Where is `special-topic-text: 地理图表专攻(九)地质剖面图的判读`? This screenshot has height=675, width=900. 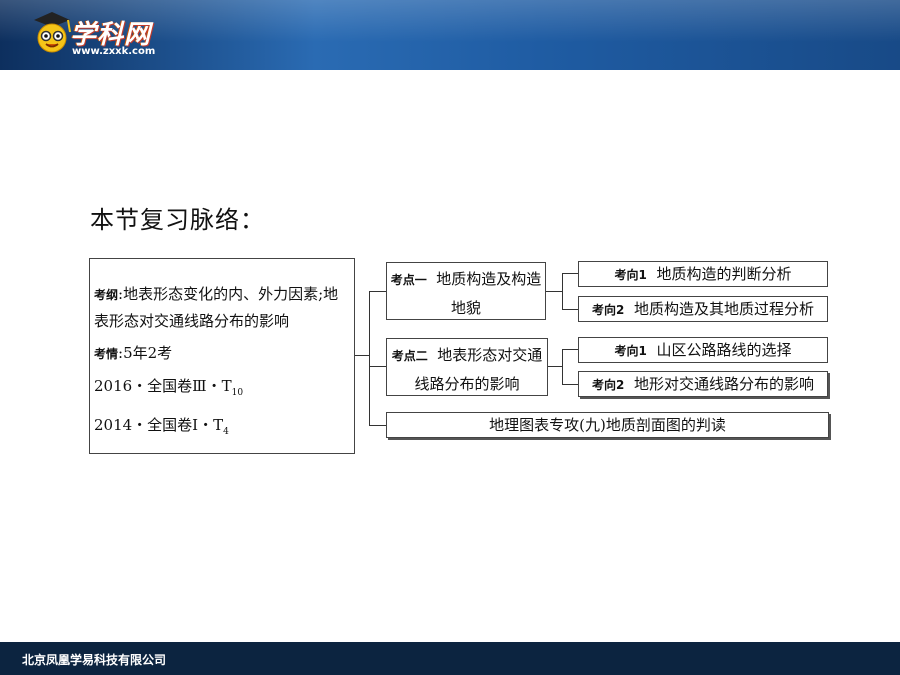 special-topic-text: 地理图表专攻(九)地质剖面图的判读 is located at coordinates (607, 425).